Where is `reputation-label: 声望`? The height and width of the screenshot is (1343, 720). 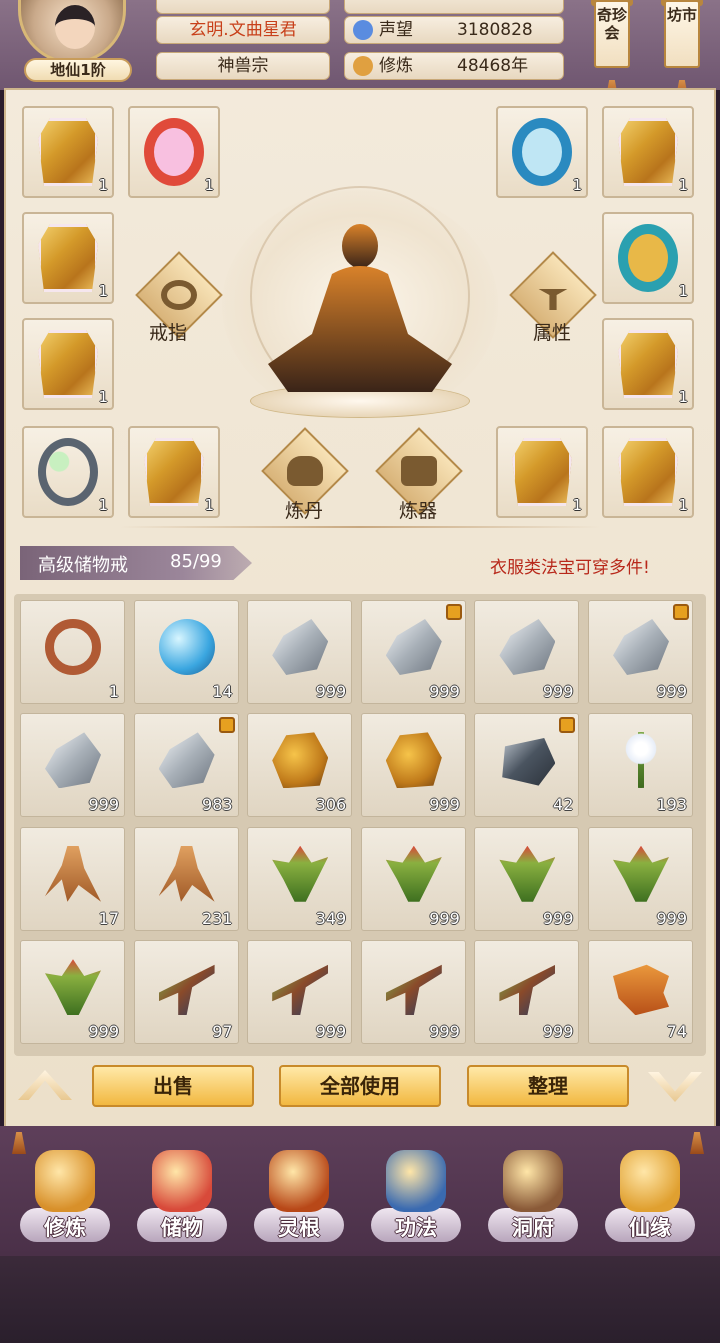 reputation-label: 声望 is located at coordinates (396, 30).